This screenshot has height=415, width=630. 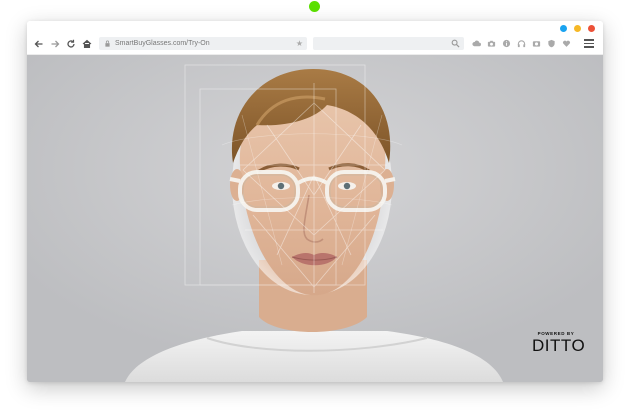 I want to click on cloud-icon, so click(x=476, y=43).